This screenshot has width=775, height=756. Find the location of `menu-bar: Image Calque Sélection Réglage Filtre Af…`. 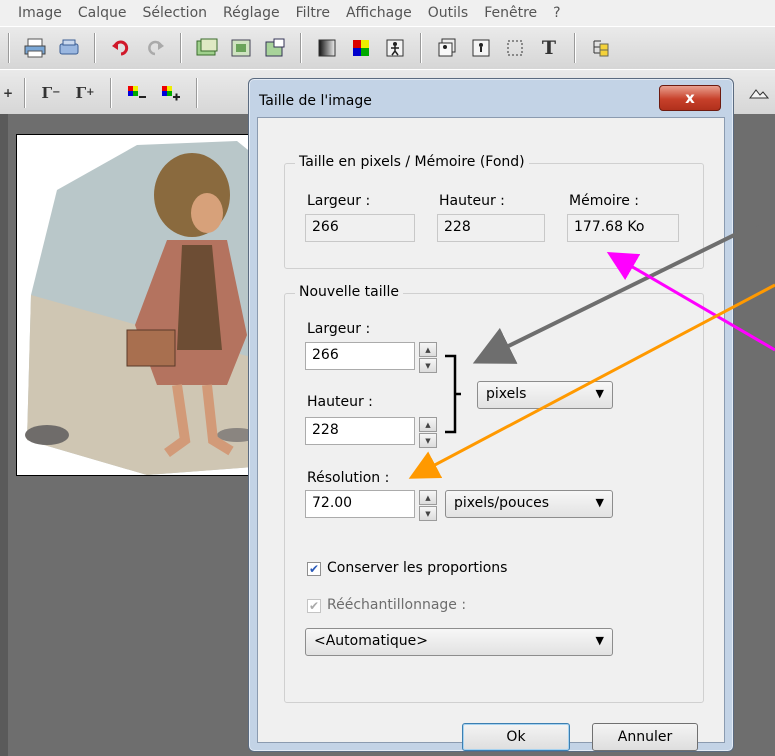

menu-bar: Image Calque Sélection Réglage Filtre Af… is located at coordinates (387, 13).